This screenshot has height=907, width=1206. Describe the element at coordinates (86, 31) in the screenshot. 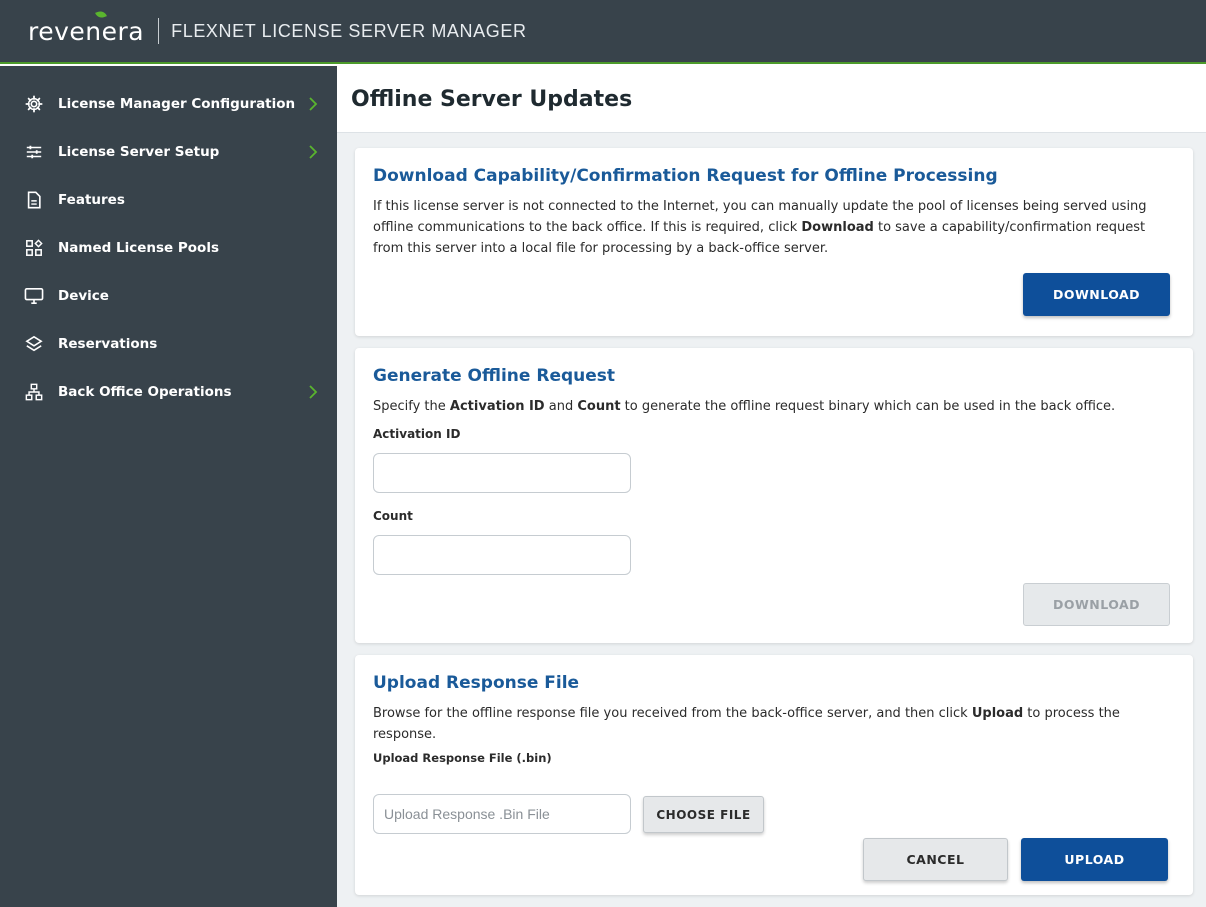

I see `brand-name: revenera` at that location.